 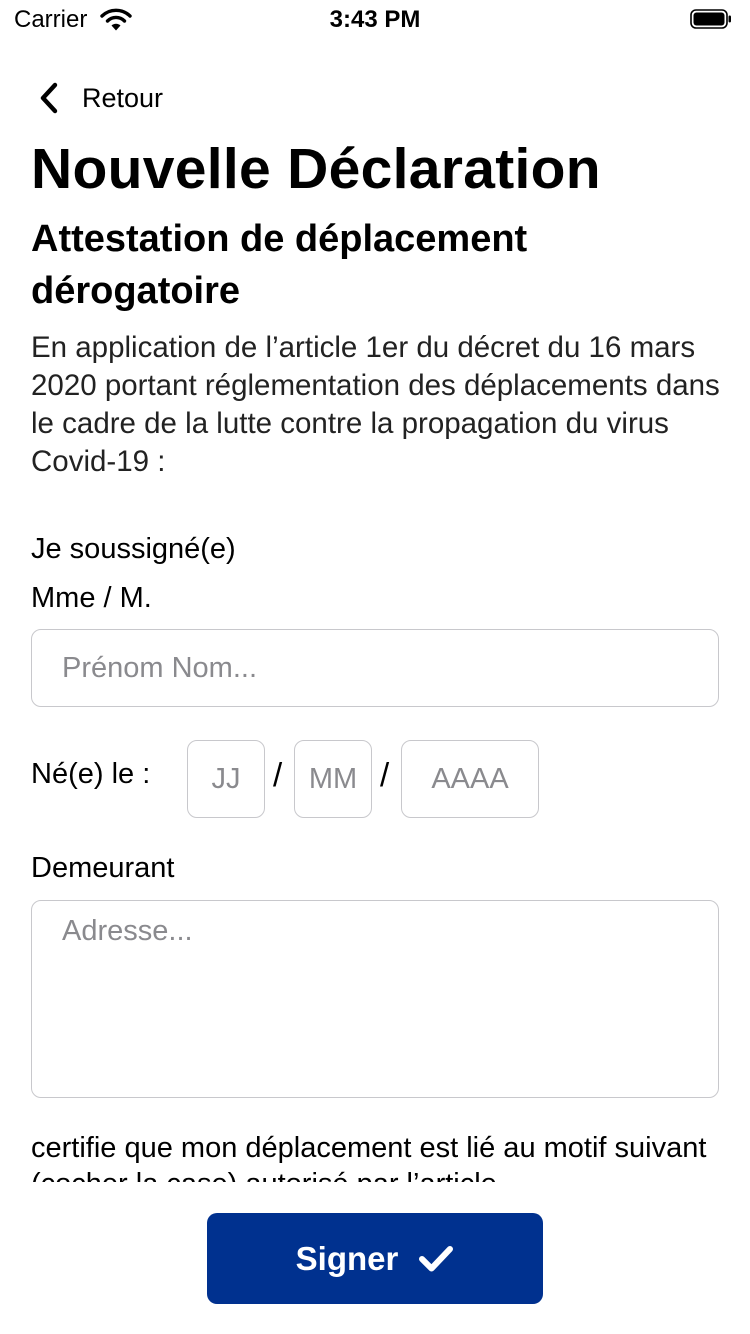 I want to click on civility-label: Mme / M., so click(x=91, y=598).